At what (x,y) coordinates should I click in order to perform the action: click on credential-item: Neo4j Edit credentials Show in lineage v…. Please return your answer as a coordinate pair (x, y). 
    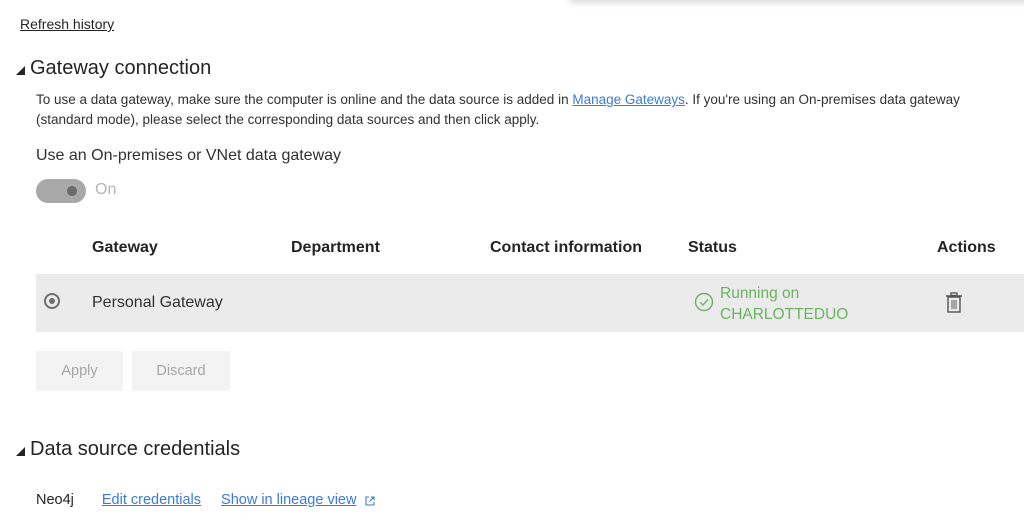
    Looking at the image, I should click on (206, 500).